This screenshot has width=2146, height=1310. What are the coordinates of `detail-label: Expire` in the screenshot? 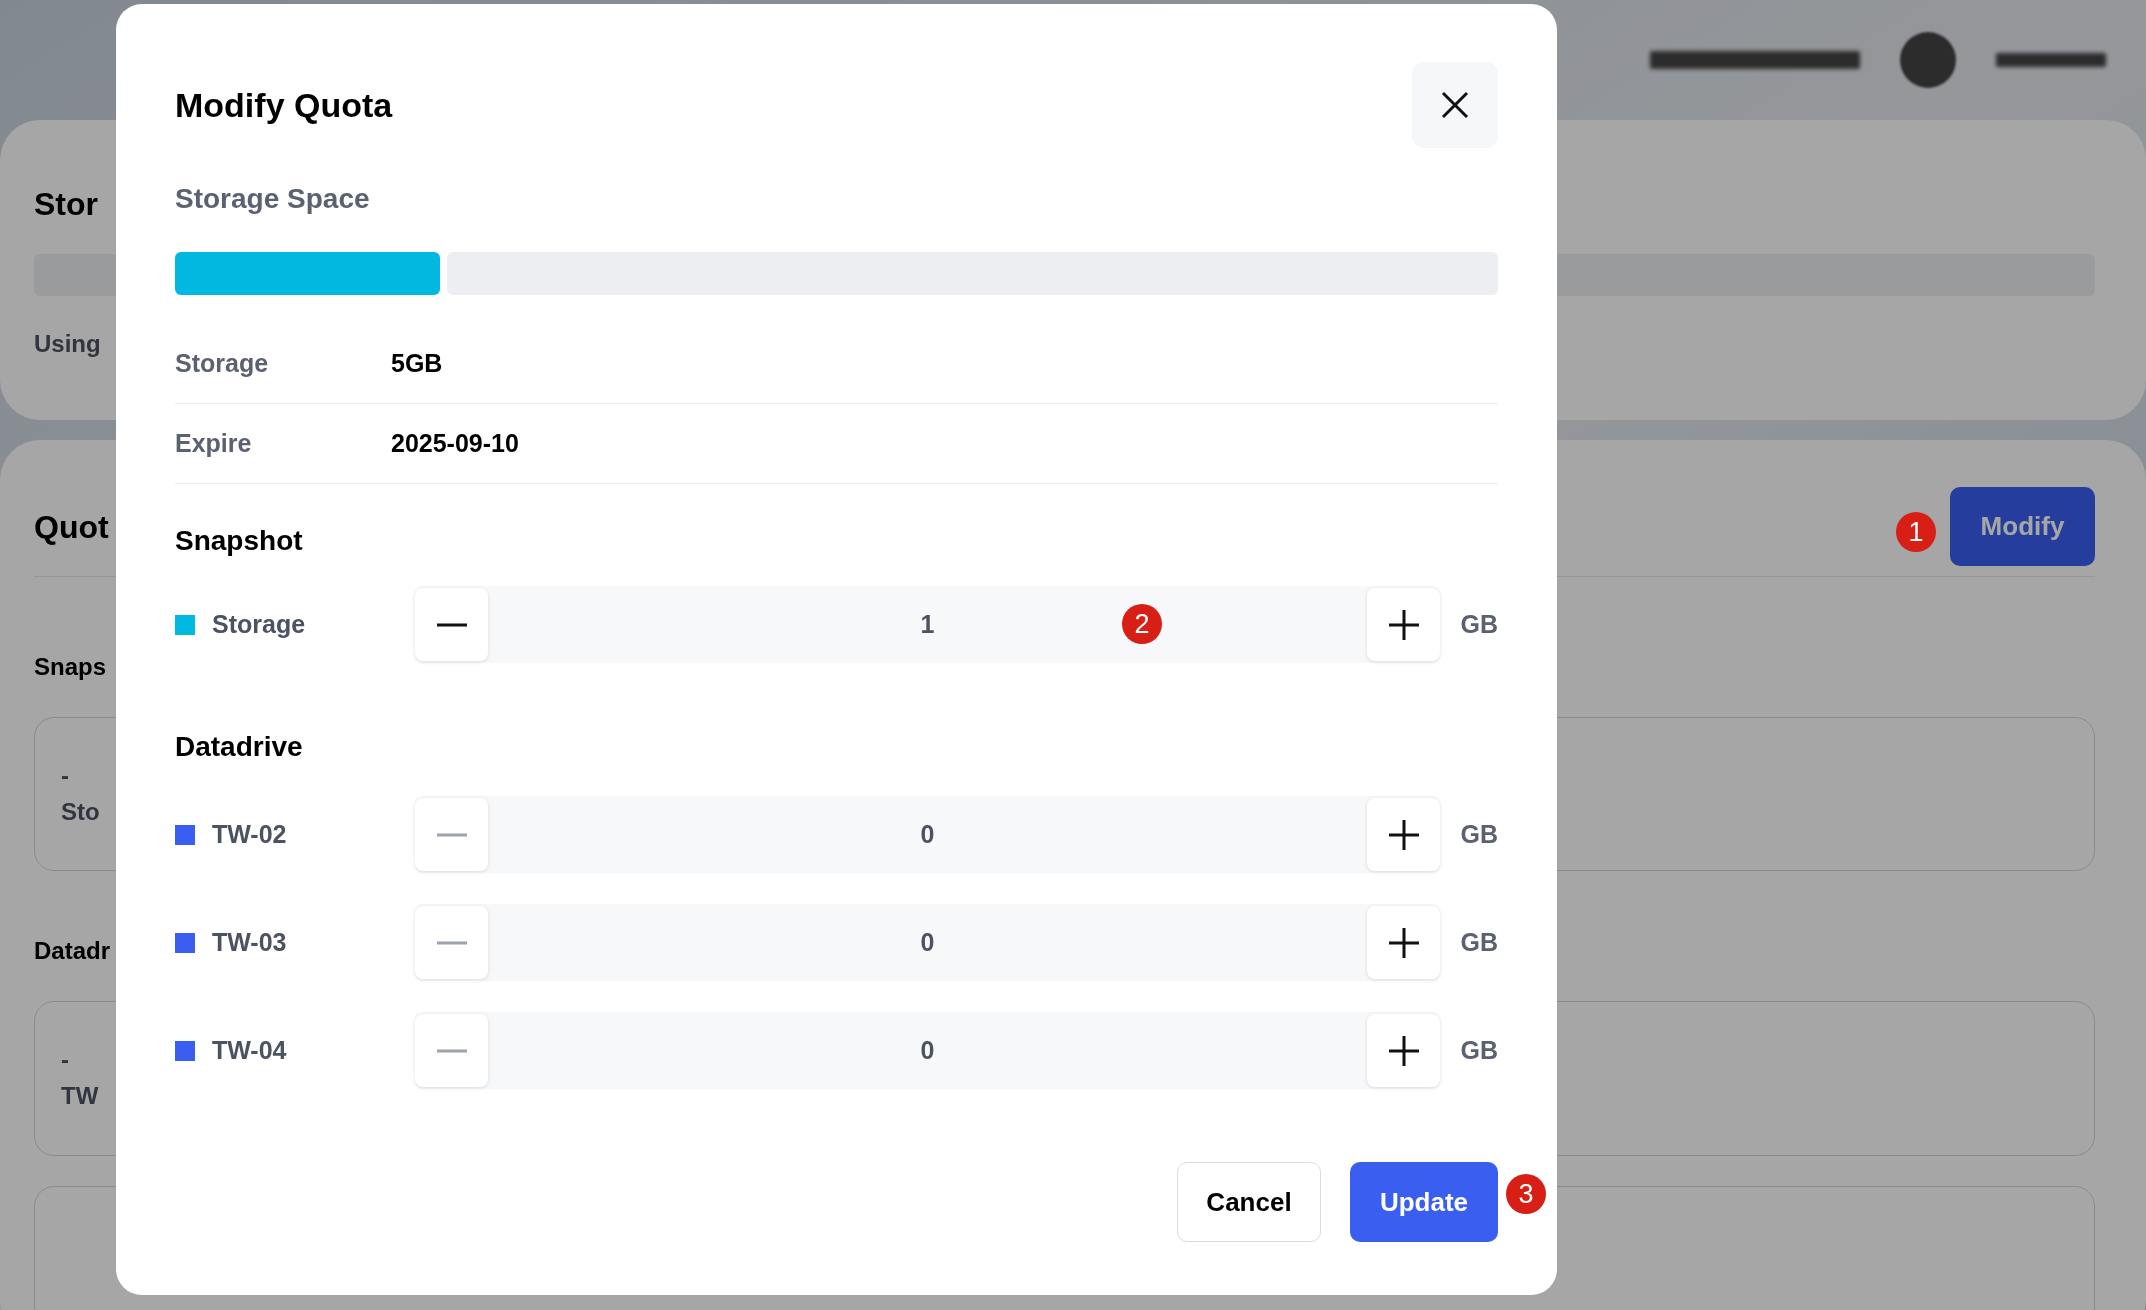 It's located at (214, 443).